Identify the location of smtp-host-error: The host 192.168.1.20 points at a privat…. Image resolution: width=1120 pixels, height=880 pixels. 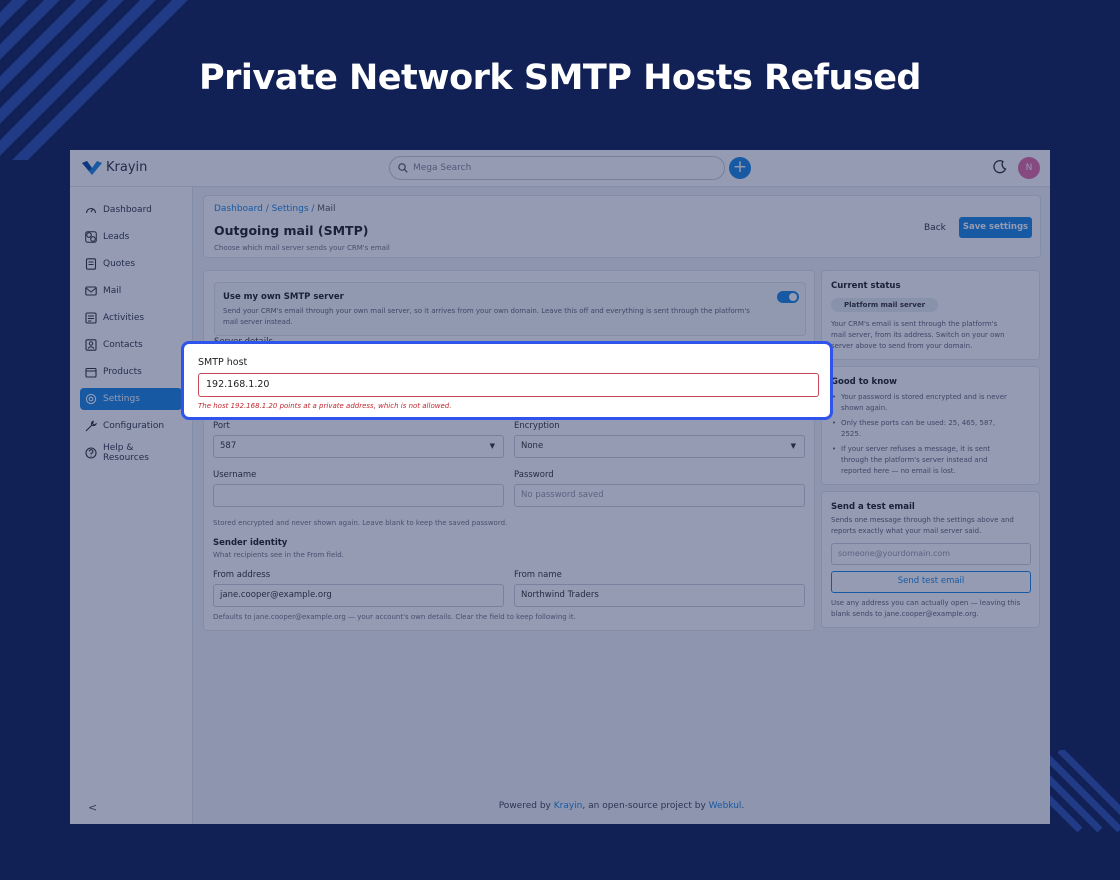
(325, 406).